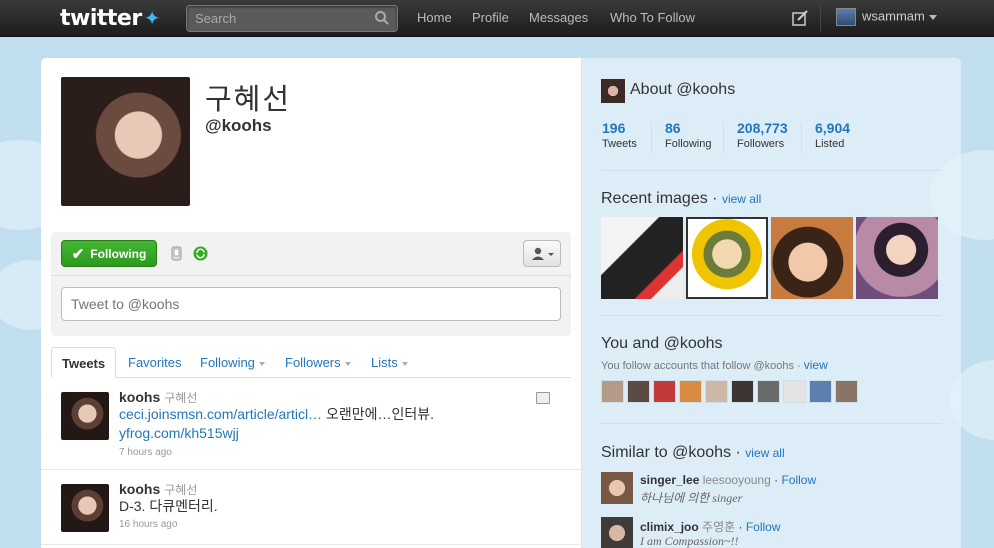 Image resolution: width=994 pixels, height=548 pixels. I want to click on similar-user-bio: I am Compassion~!!, so click(689, 541).